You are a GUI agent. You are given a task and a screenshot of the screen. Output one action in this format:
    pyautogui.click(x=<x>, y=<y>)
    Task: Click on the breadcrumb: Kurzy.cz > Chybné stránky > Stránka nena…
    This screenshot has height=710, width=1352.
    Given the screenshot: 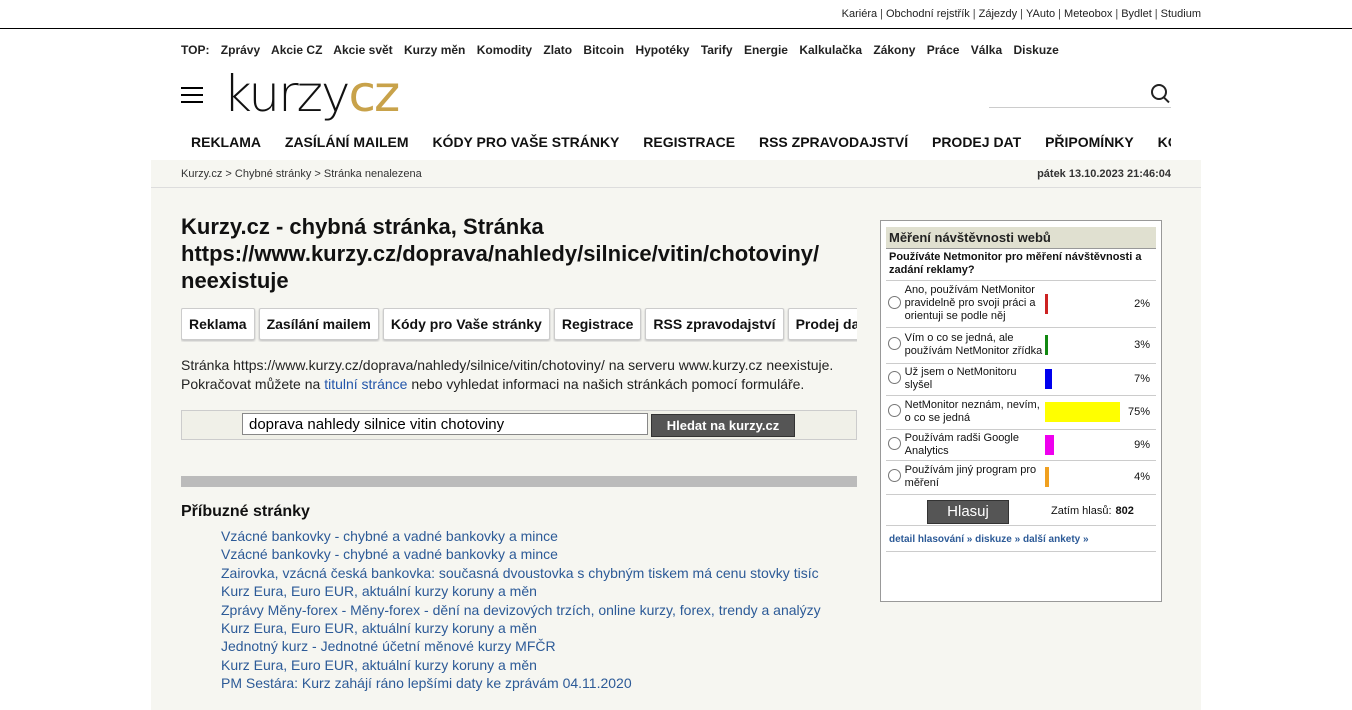 What is the action you would take?
    pyautogui.click(x=301, y=174)
    